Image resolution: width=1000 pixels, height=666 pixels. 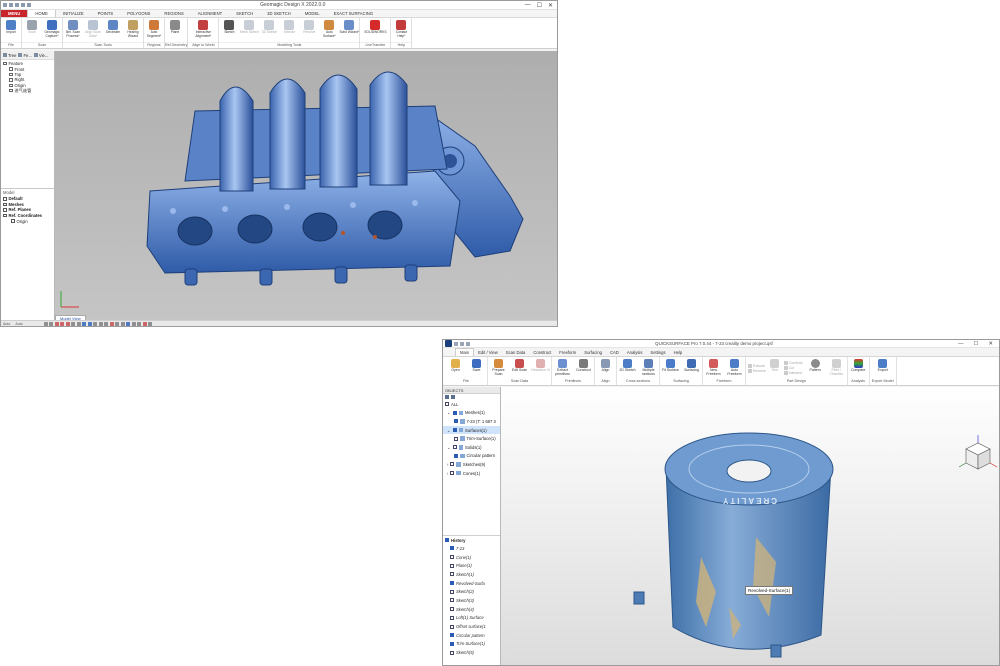 I want to click on tab-edit-view: Edit / View, so click(x=488, y=352).